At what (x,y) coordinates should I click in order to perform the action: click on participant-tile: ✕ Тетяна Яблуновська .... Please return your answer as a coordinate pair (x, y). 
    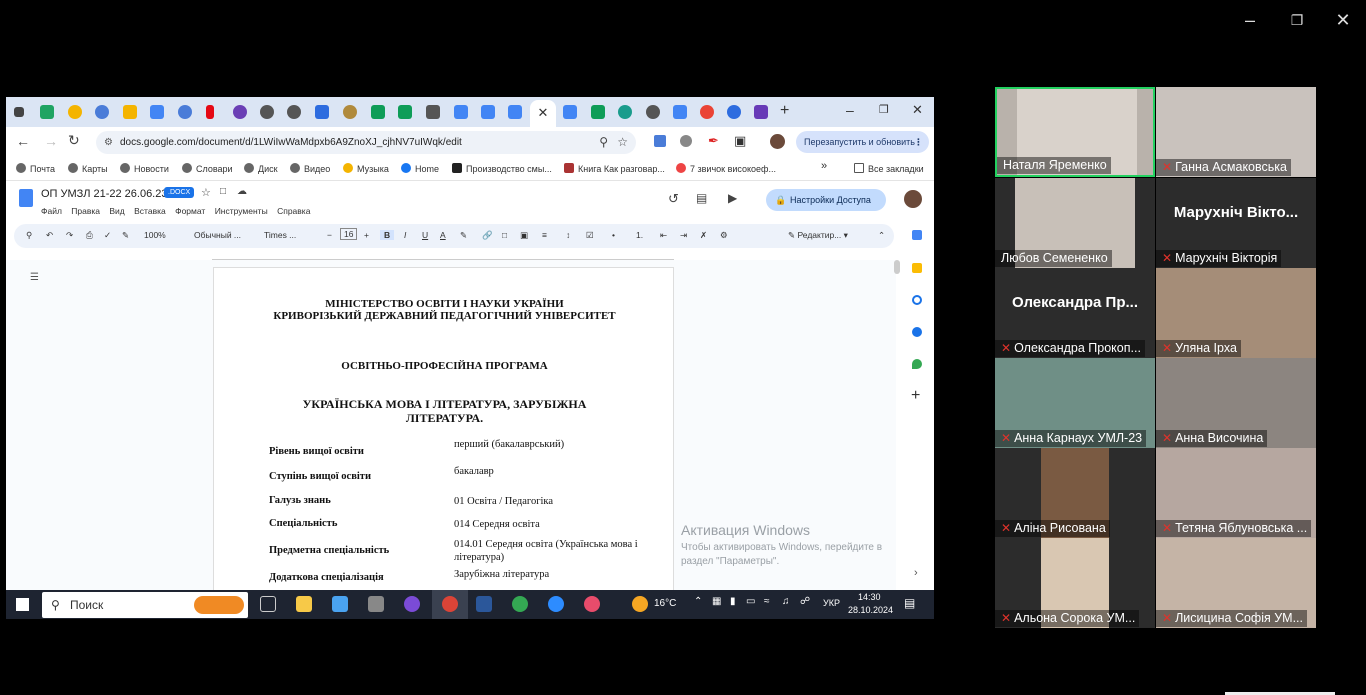
    Looking at the image, I should click on (1236, 493).